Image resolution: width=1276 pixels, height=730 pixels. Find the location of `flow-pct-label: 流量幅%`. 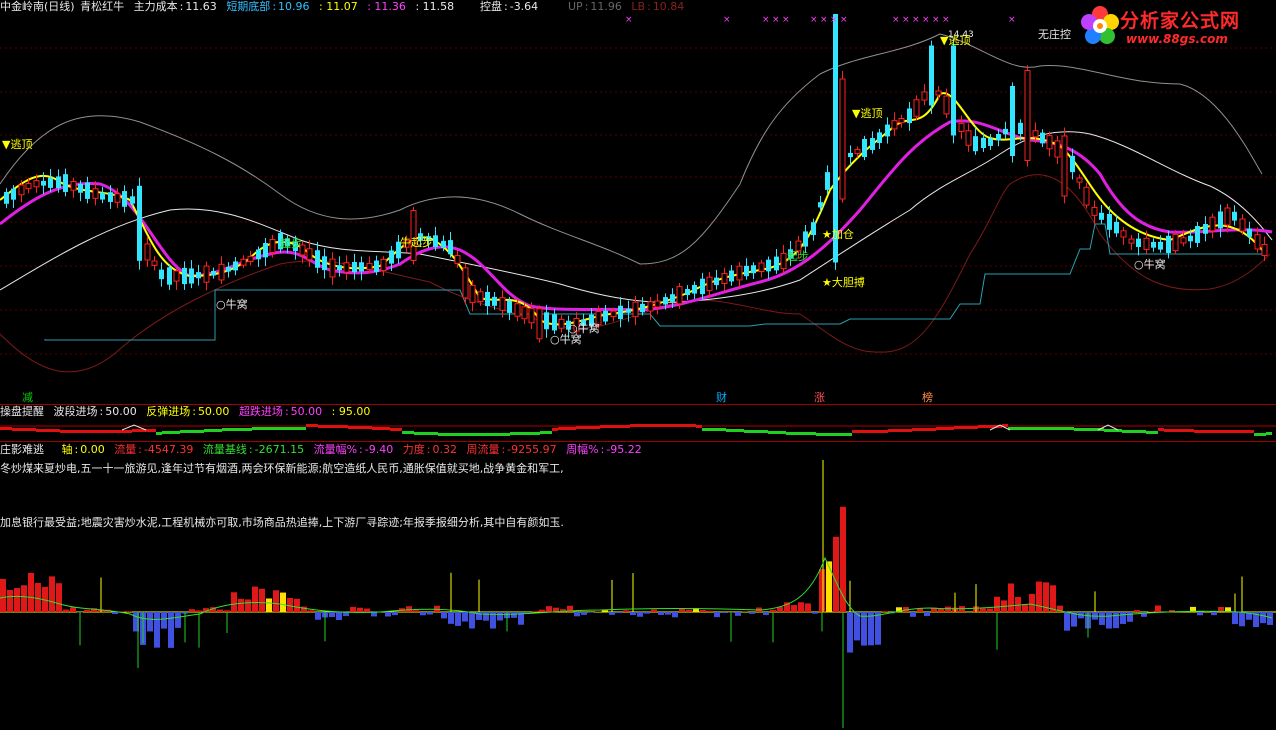

flow-pct-label: 流量幅% is located at coordinates (335, 449).